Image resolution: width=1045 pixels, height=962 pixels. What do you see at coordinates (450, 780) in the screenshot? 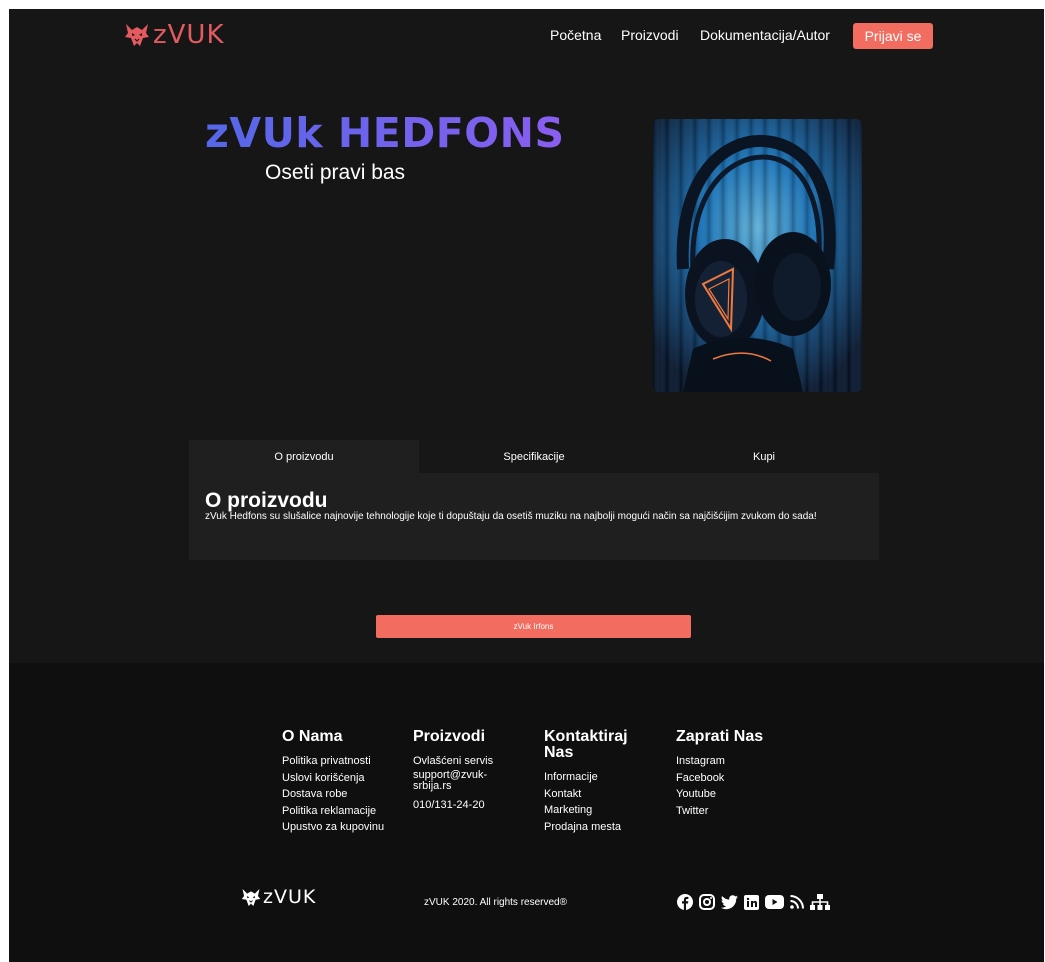
I see `footer-email-link: support@zvuk-srbija.rs` at bounding box center [450, 780].